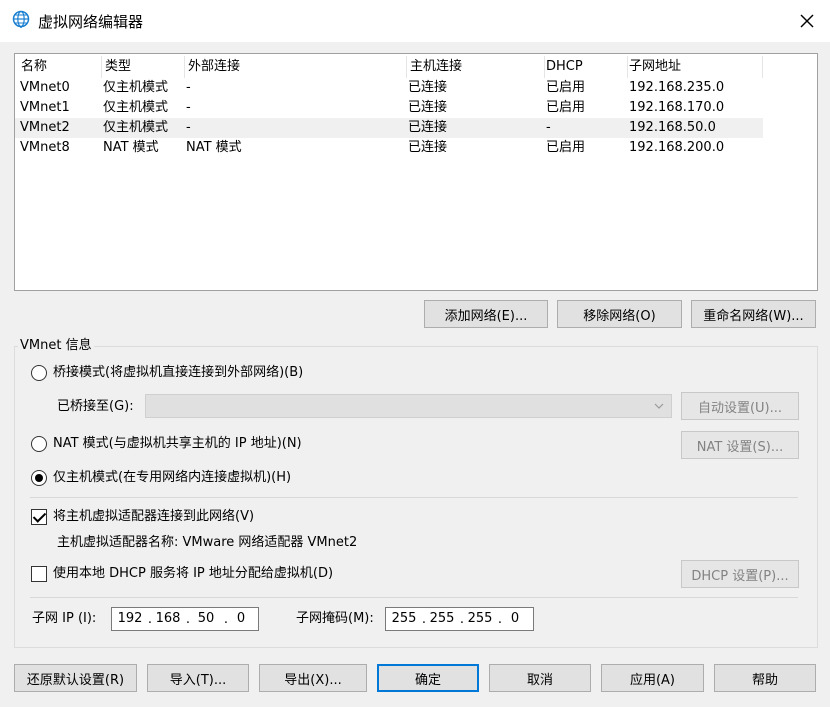 The height and width of the screenshot is (707, 830). Describe the element at coordinates (540, 678) in the screenshot. I see `cancel-button: 取消` at that location.